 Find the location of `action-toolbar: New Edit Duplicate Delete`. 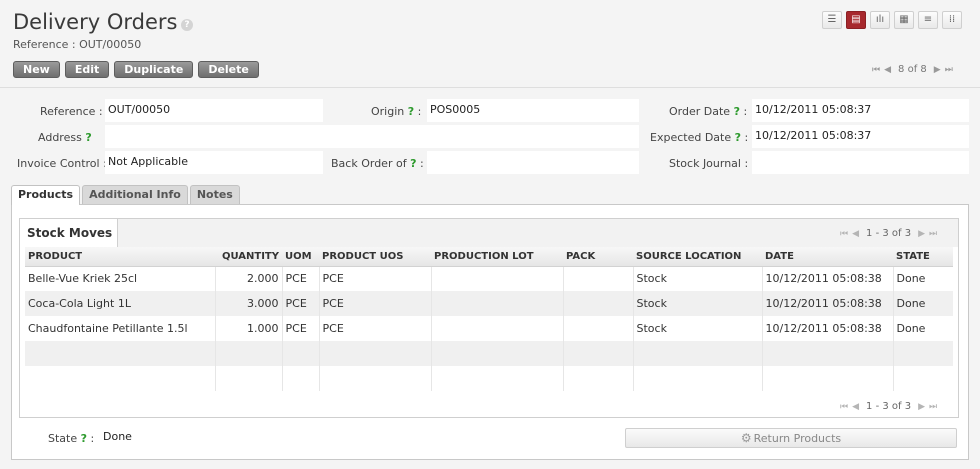

action-toolbar: New Edit Duplicate Delete is located at coordinates (136, 69).